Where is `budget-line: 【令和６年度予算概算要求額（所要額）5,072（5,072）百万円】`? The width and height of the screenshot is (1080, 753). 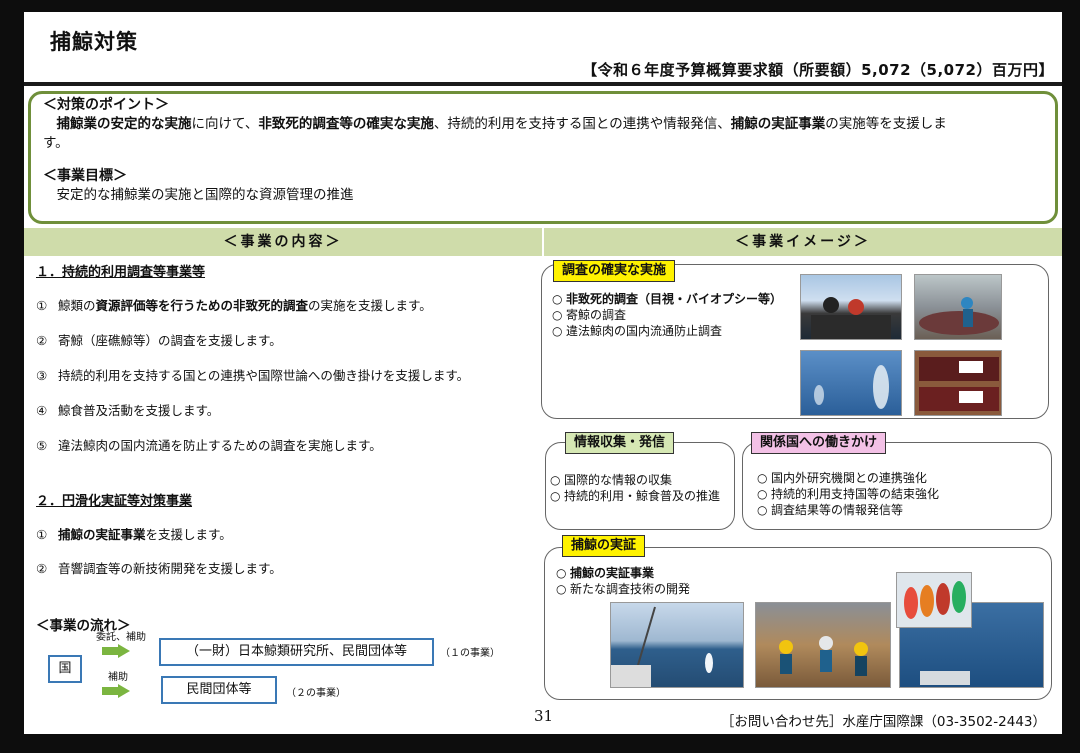
budget-line: 【令和６年度予算概算要求額（所要額）5,072（5,072）百万円】 is located at coordinates (818, 70).